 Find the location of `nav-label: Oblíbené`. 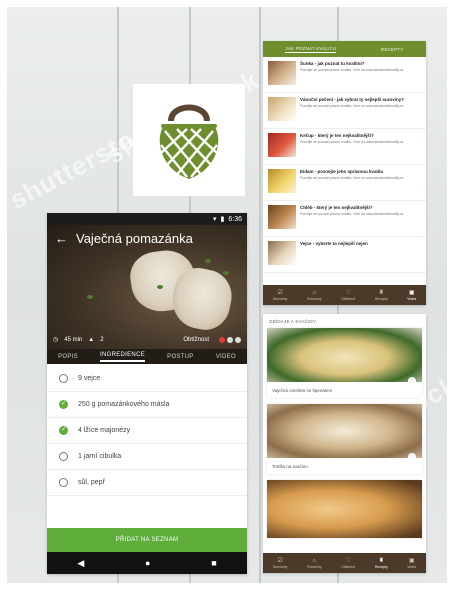

nav-label: Oblíbené is located at coordinates (348, 298).